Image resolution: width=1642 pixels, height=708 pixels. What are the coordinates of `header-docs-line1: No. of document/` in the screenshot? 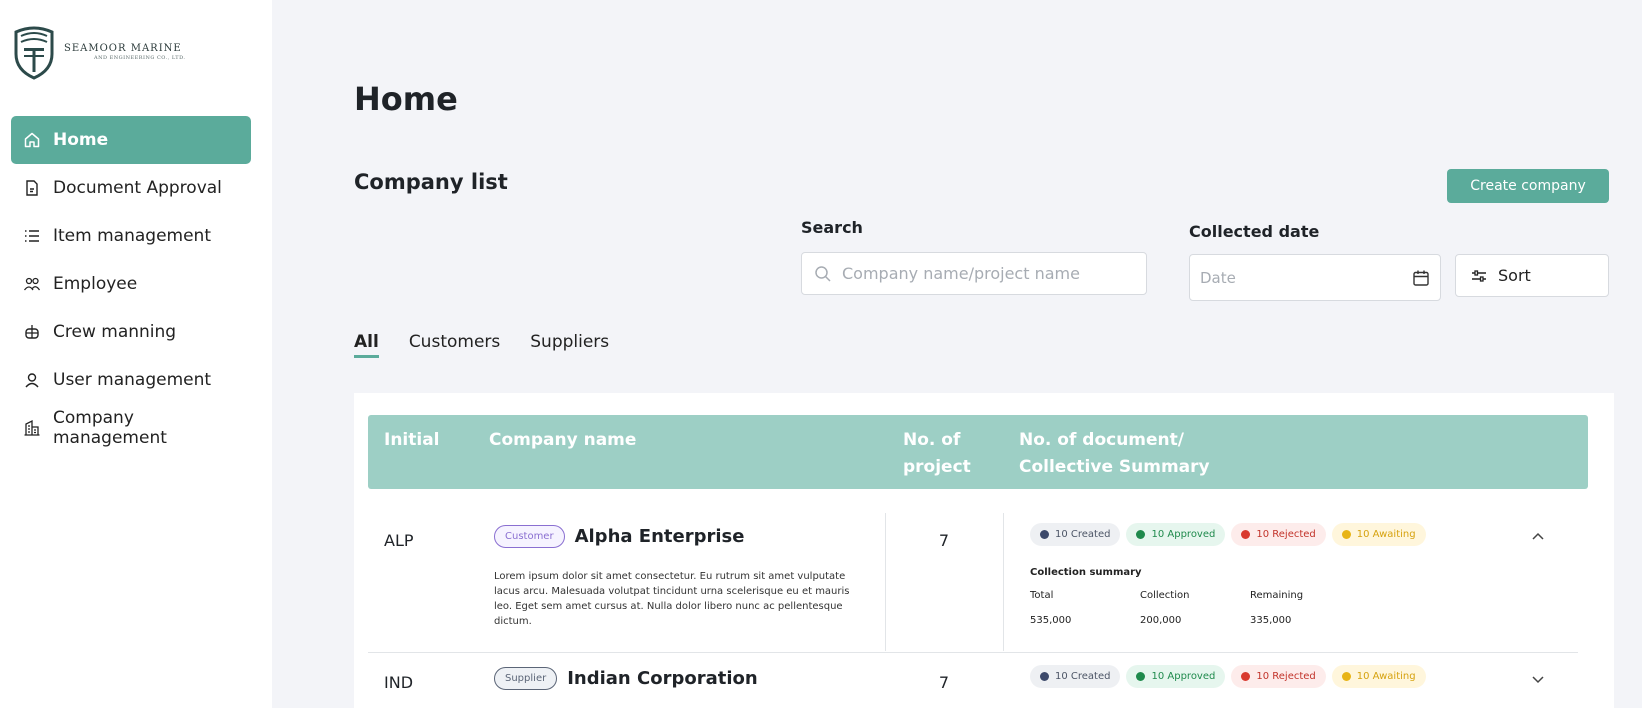 It's located at (1101, 440).